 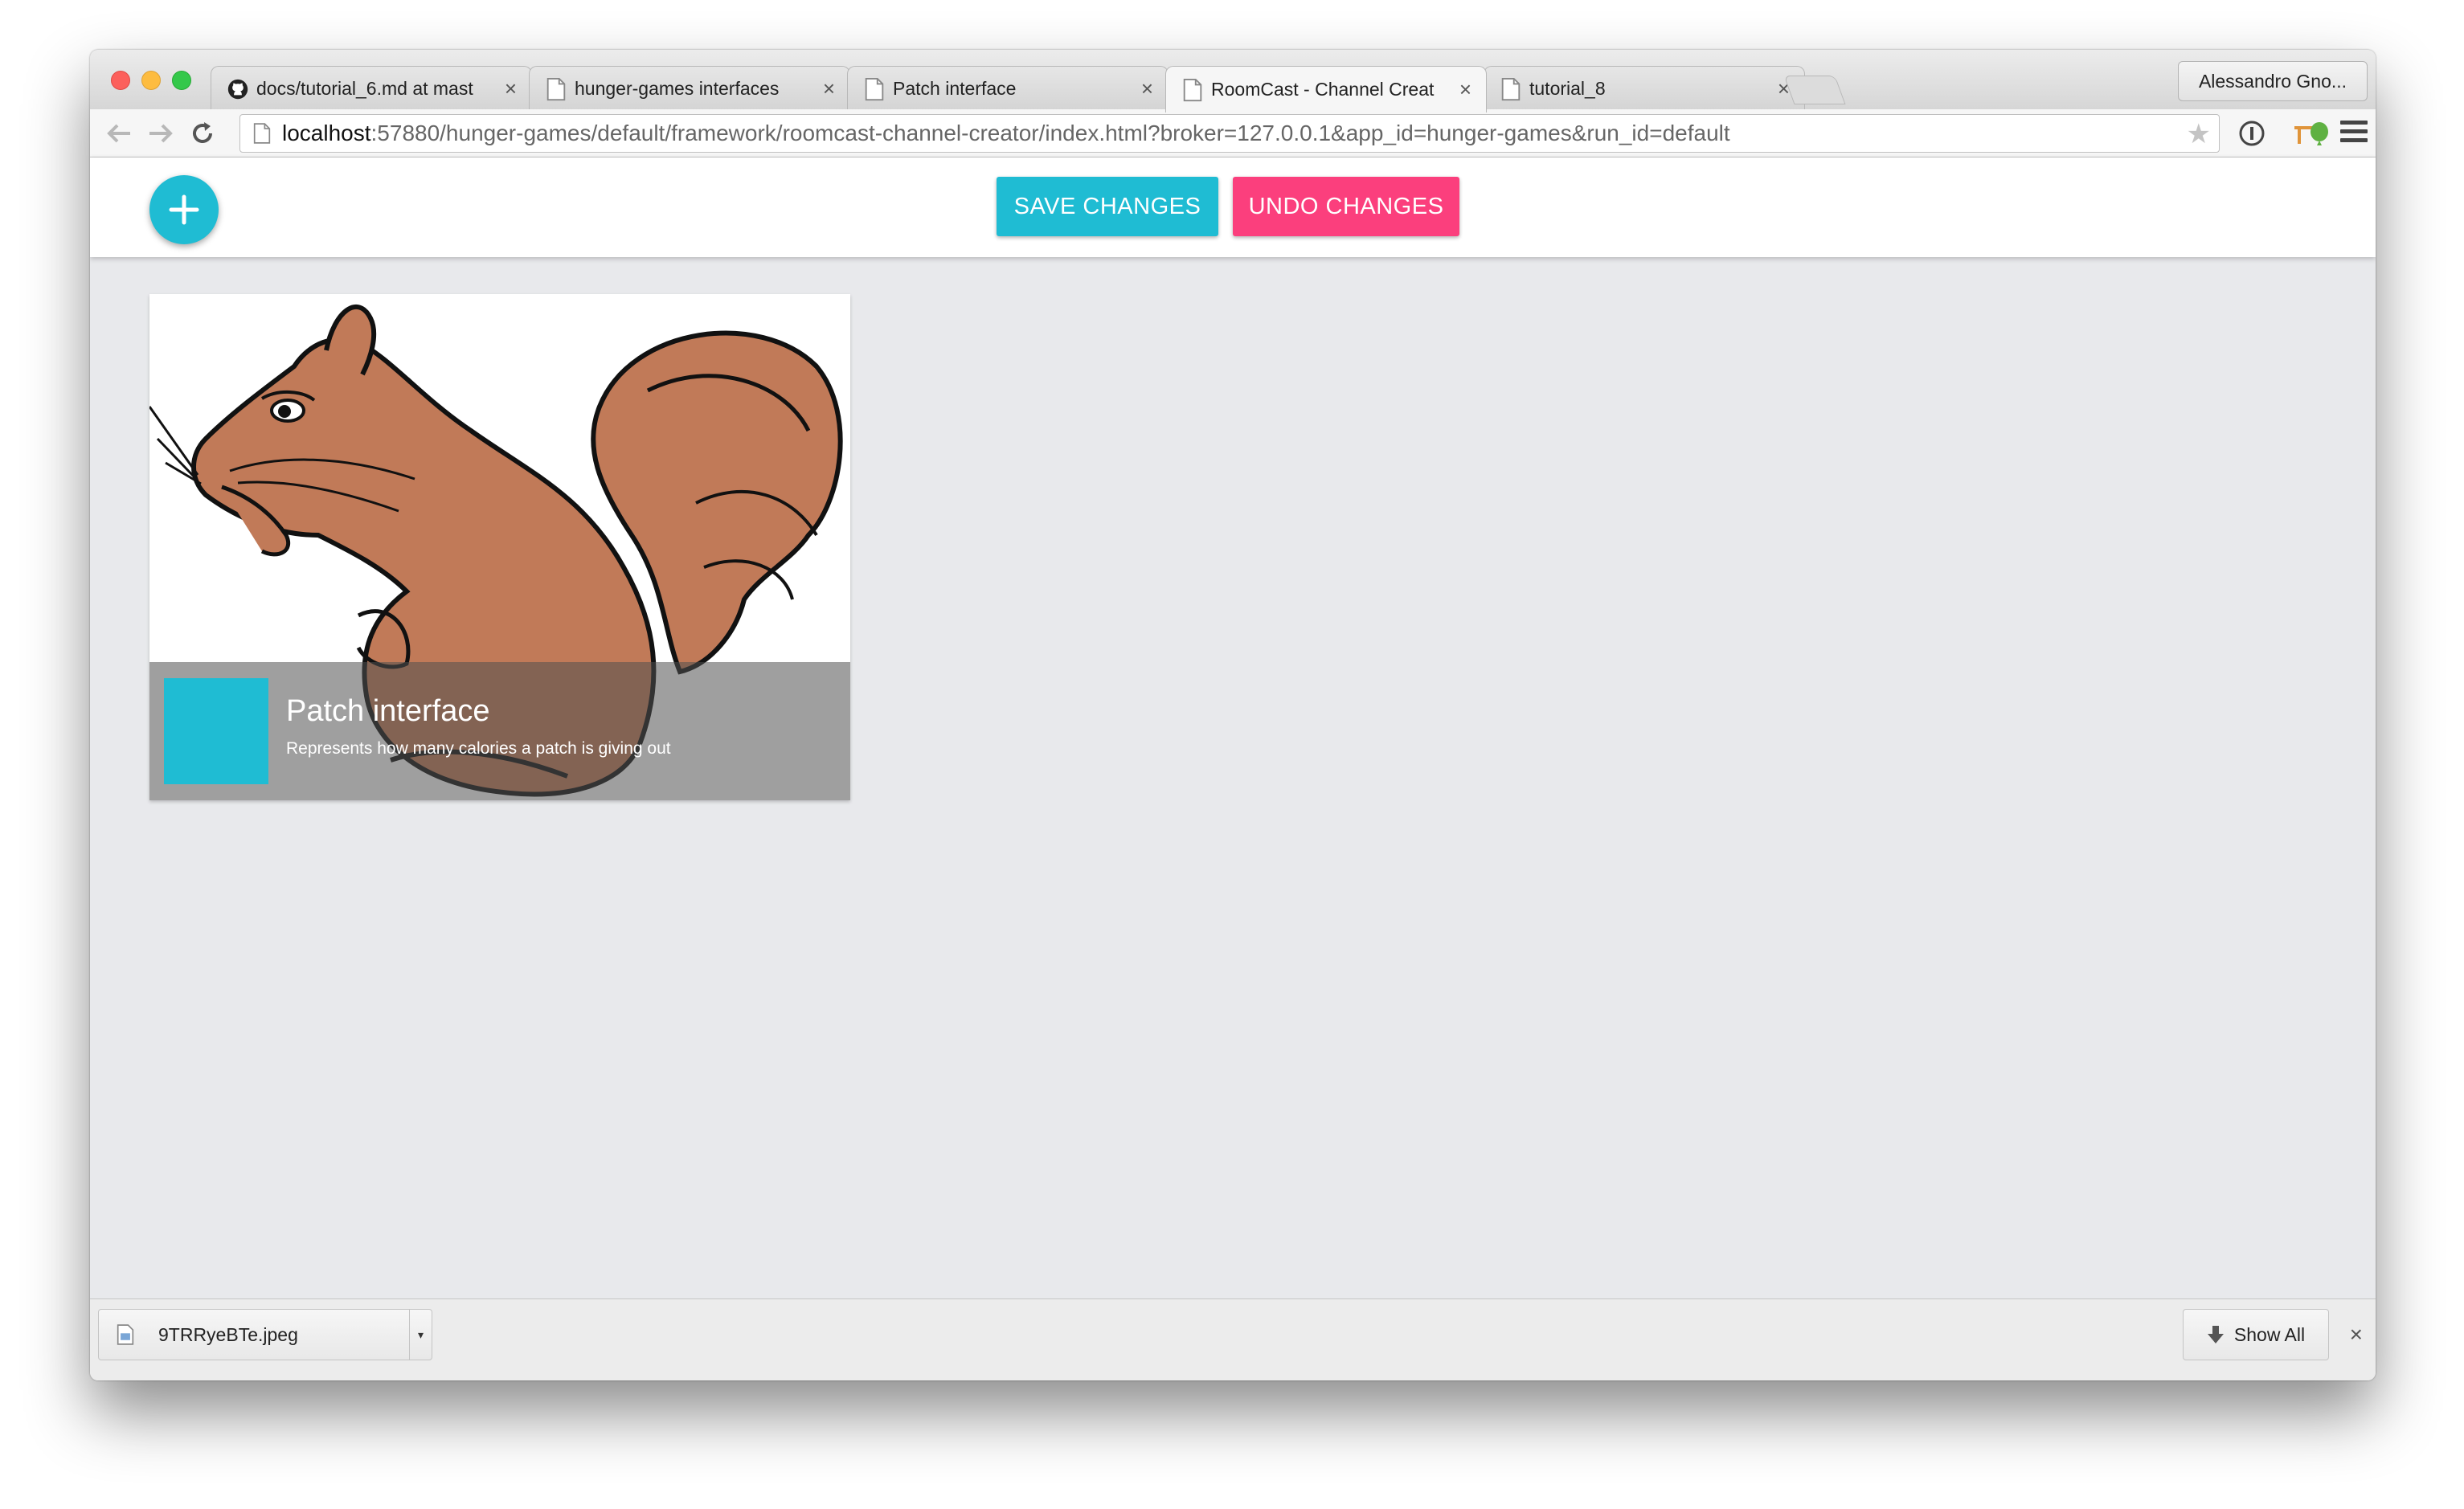 What do you see at coordinates (420, 1335) in the screenshot?
I see `chevron-down-icon: ▾` at bounding box center [420, 1335].